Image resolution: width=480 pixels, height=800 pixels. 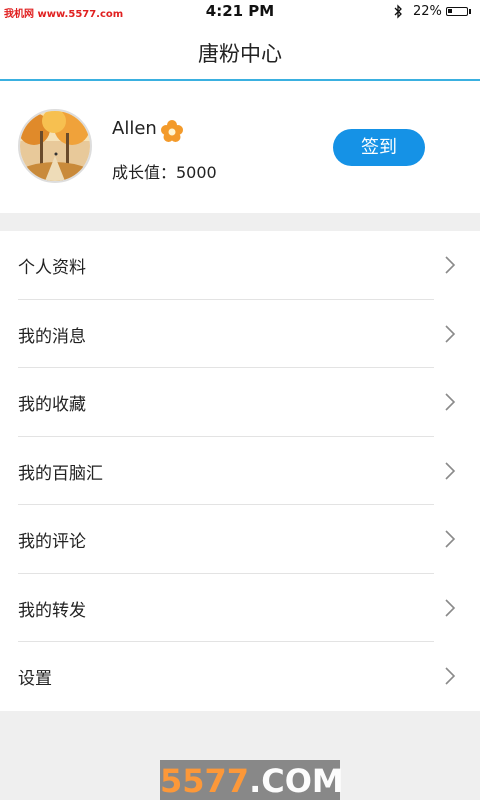 What do you see at coordinates (427, 11) in the screenshot?
I see `battery-percent: 22%` at bounding box center [427, 11].